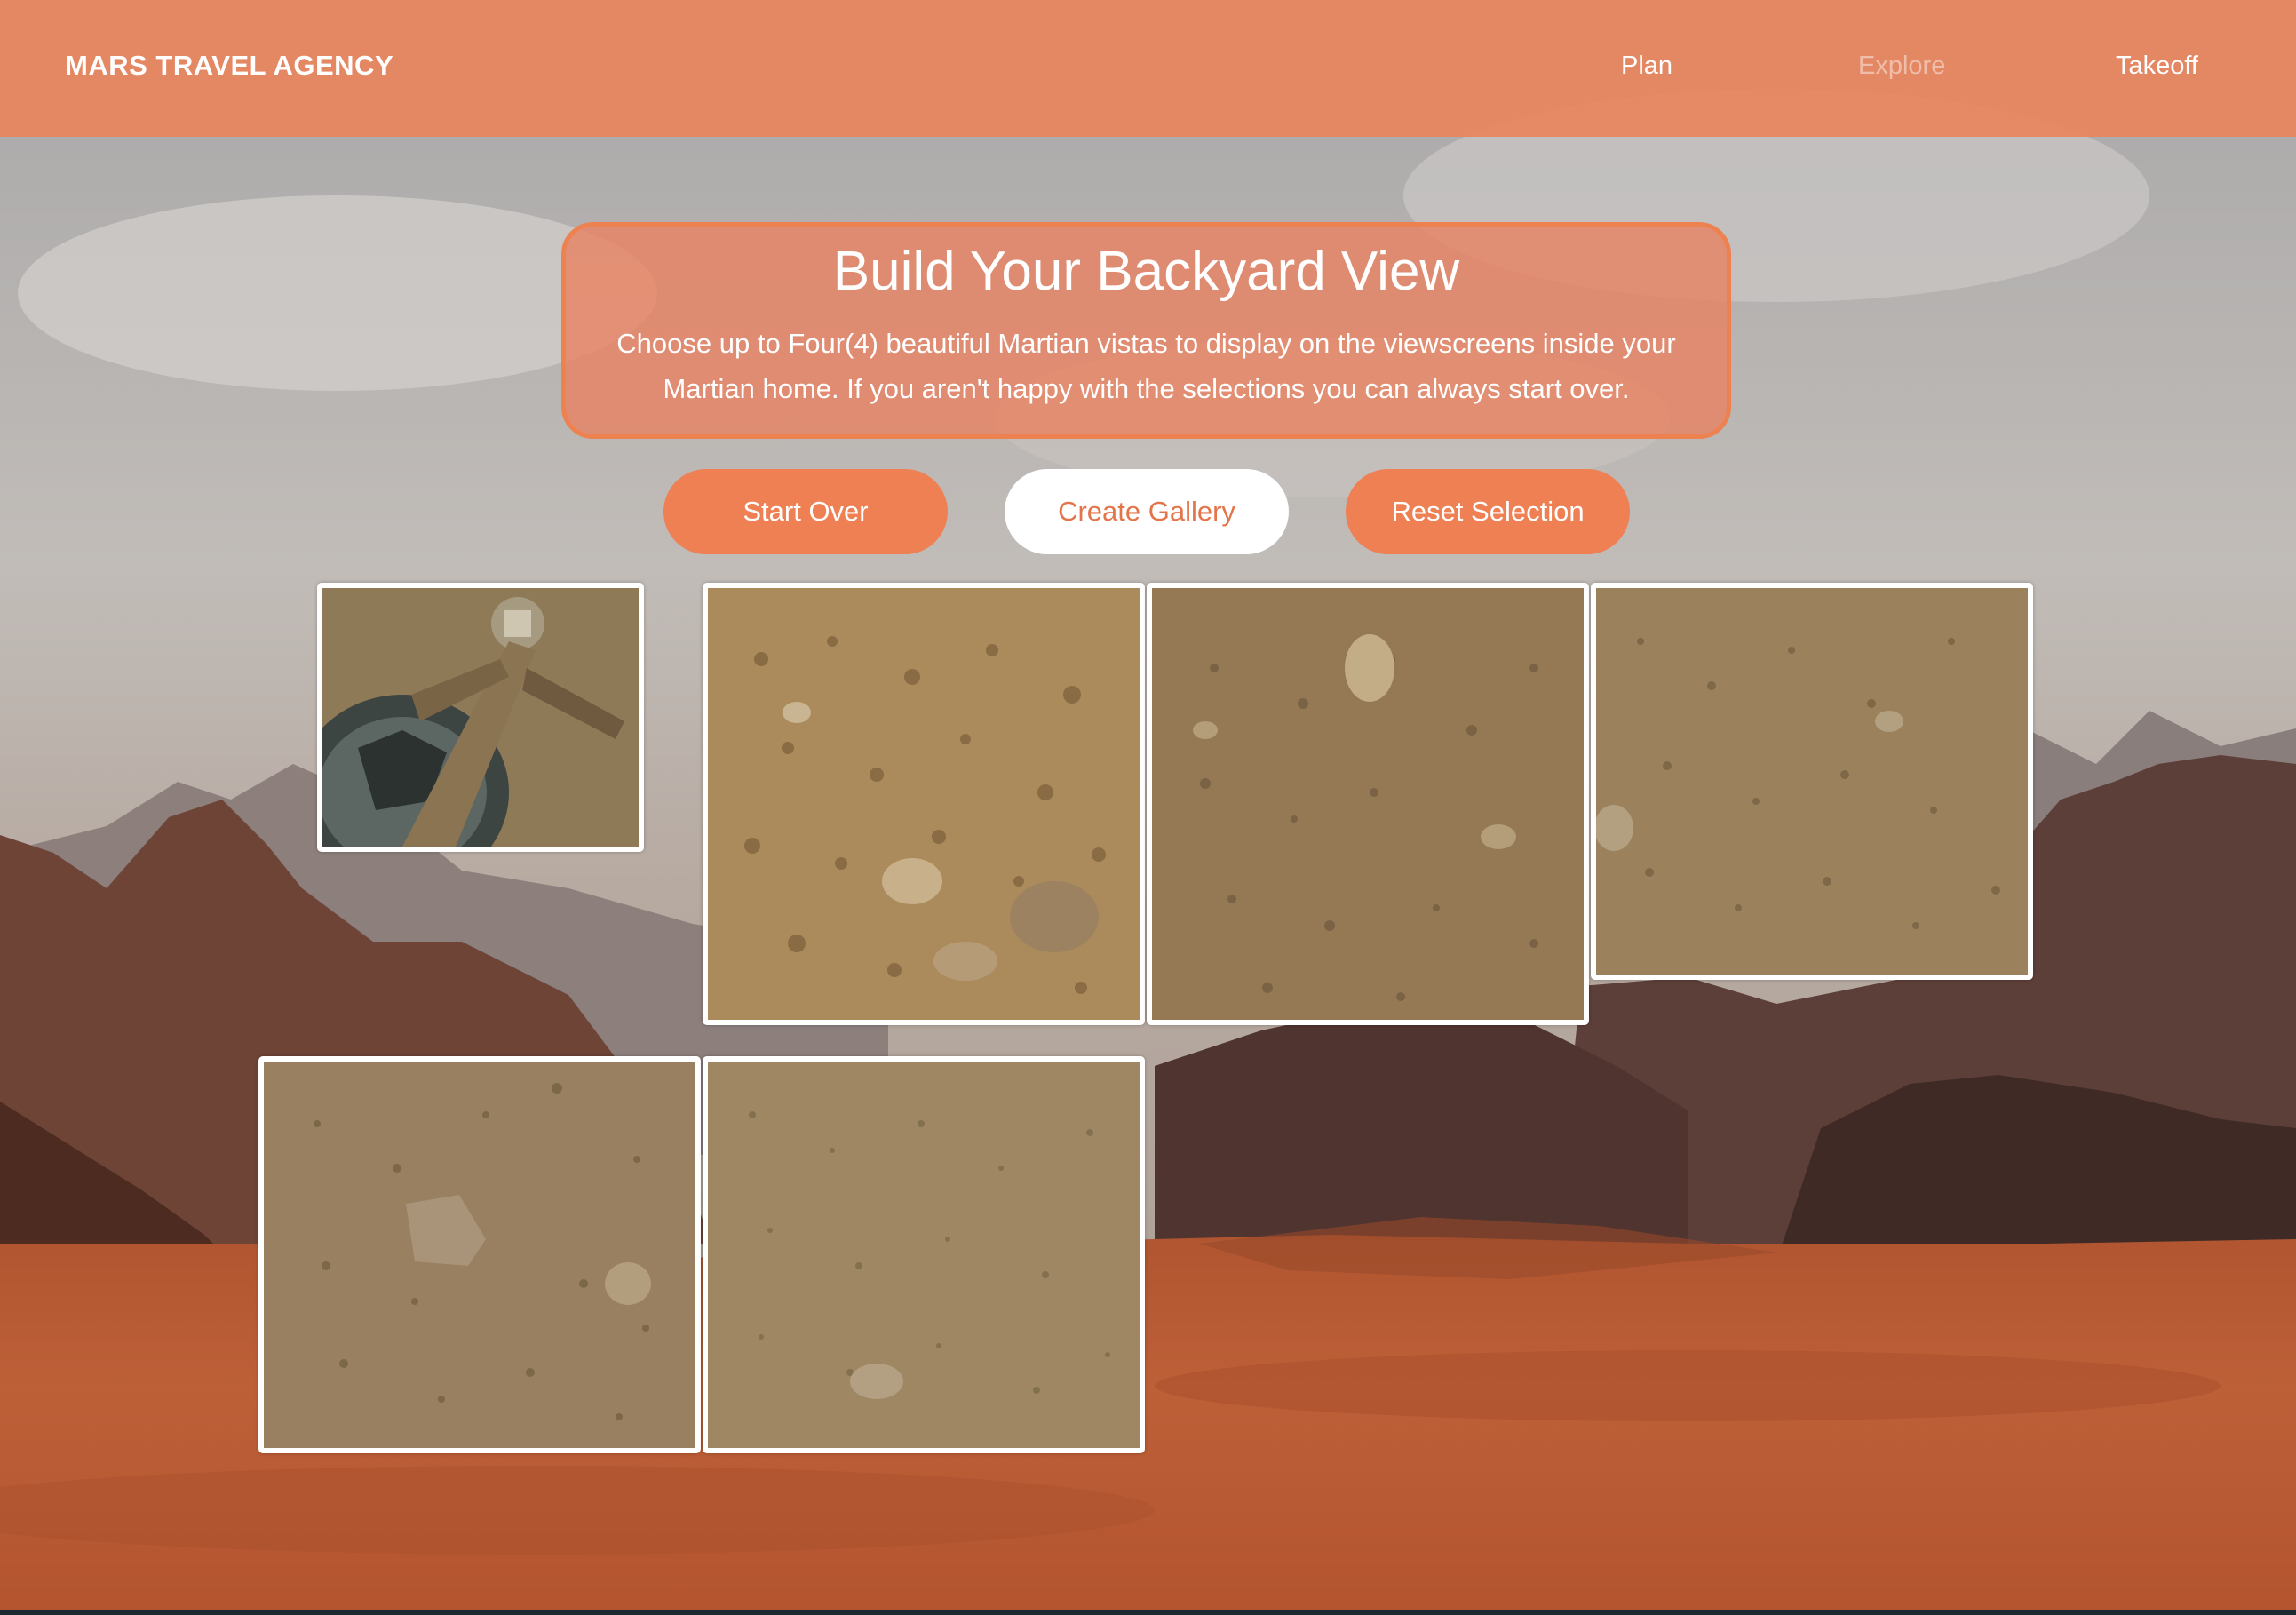 Image resolution: width=2296 pixels, height=1615 pixels. I want to click on nav-link-explore: Explore, so click(1901, 66).